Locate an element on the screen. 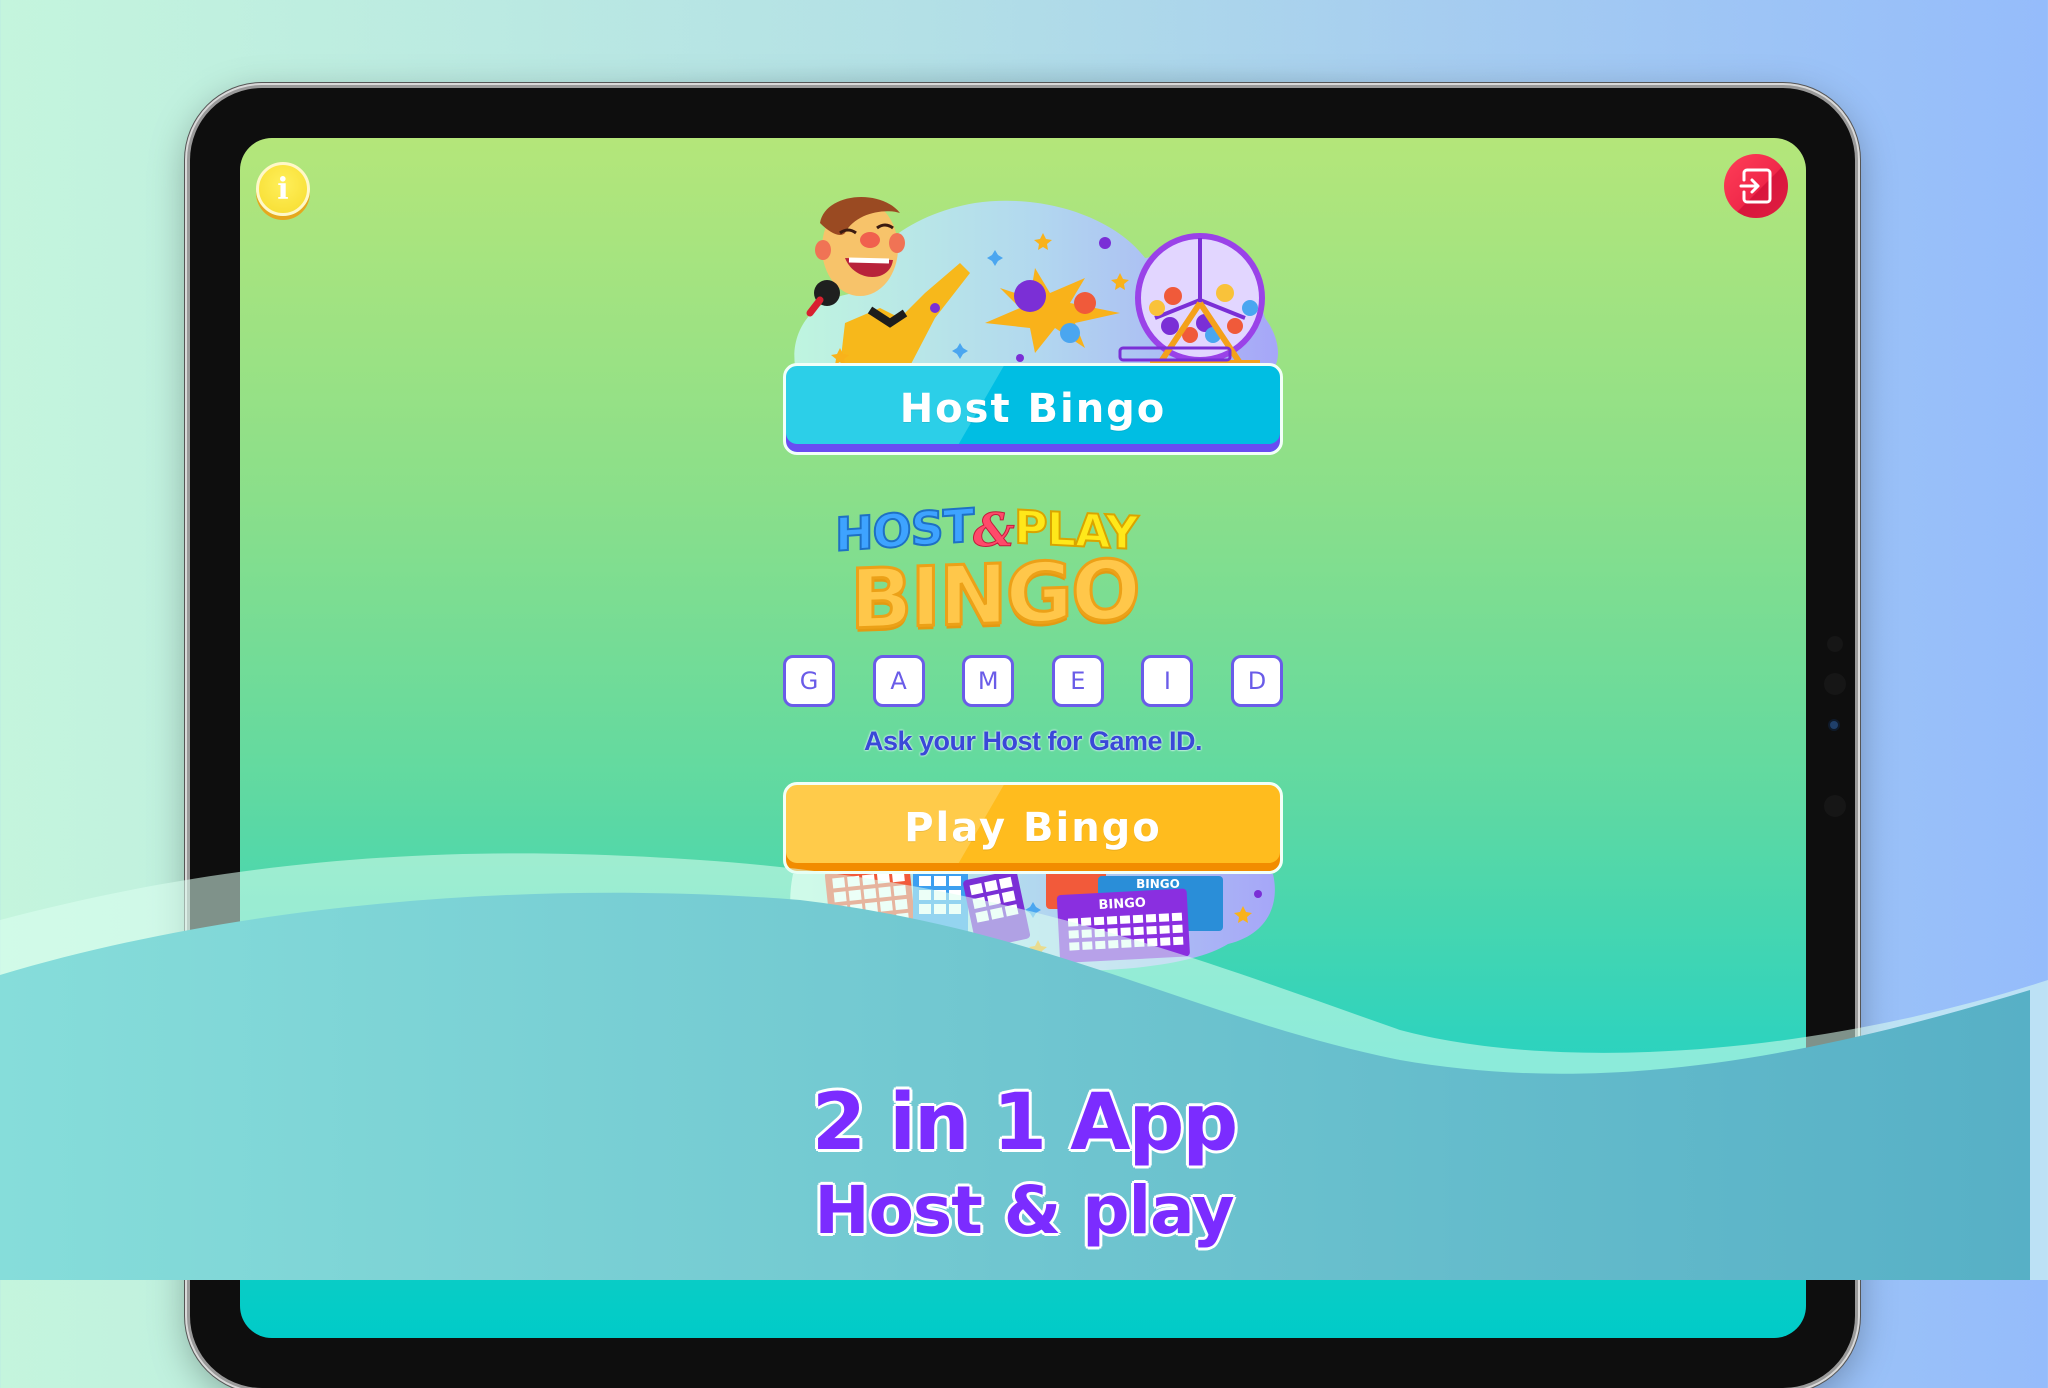  game-id-char-box: M is located at coordinates (988, 681).